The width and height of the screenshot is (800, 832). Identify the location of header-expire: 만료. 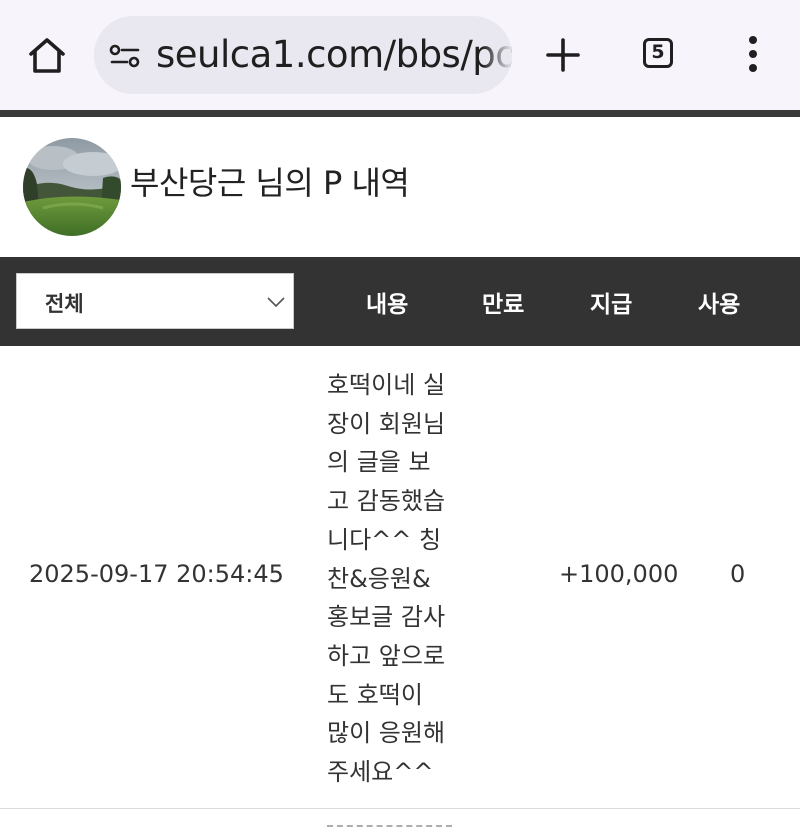
(503, 302).